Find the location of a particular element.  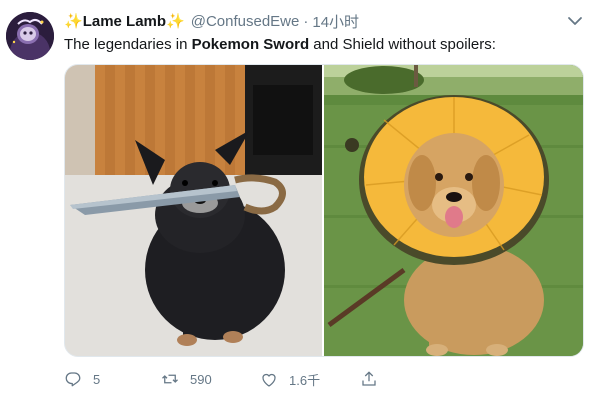

display-name-text: Lame Lamb is located at coordinates (124, 21).